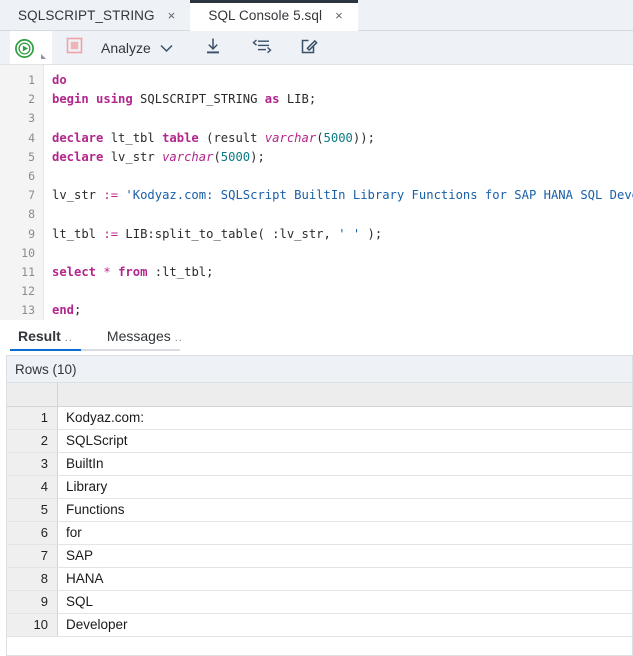  I want to click on run-play-icon, so click(24, 48).